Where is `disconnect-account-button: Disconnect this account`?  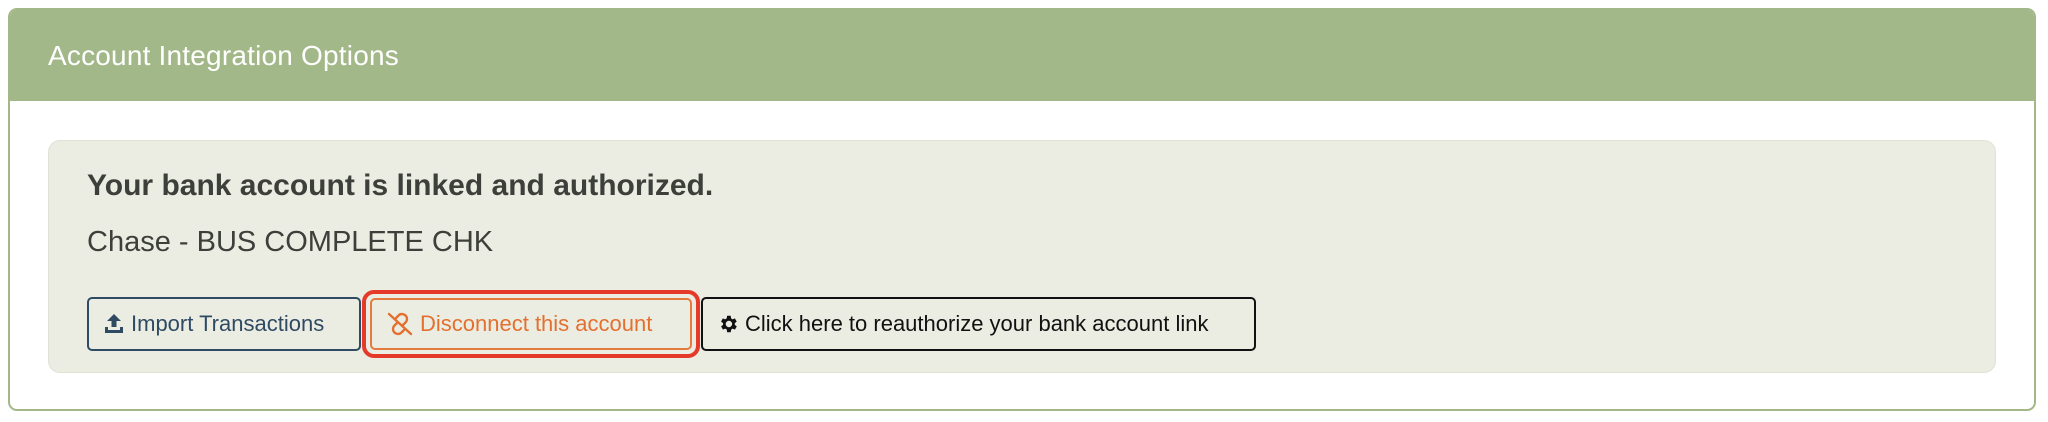 disconnect-account-button: Disconnect this account is located at coordinates (531, 324).